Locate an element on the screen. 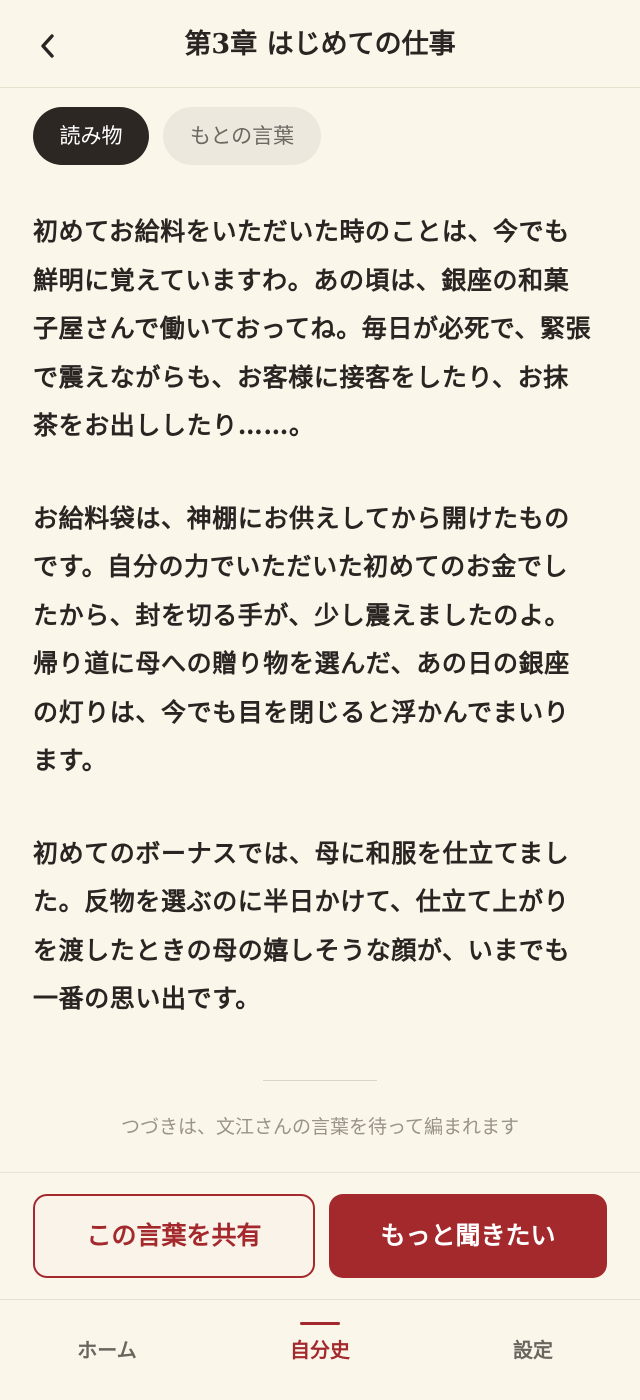 The width and height of the screenshot is (640, 1400). nav-item-label: 自分史 is located at coordinates (320, 1350).